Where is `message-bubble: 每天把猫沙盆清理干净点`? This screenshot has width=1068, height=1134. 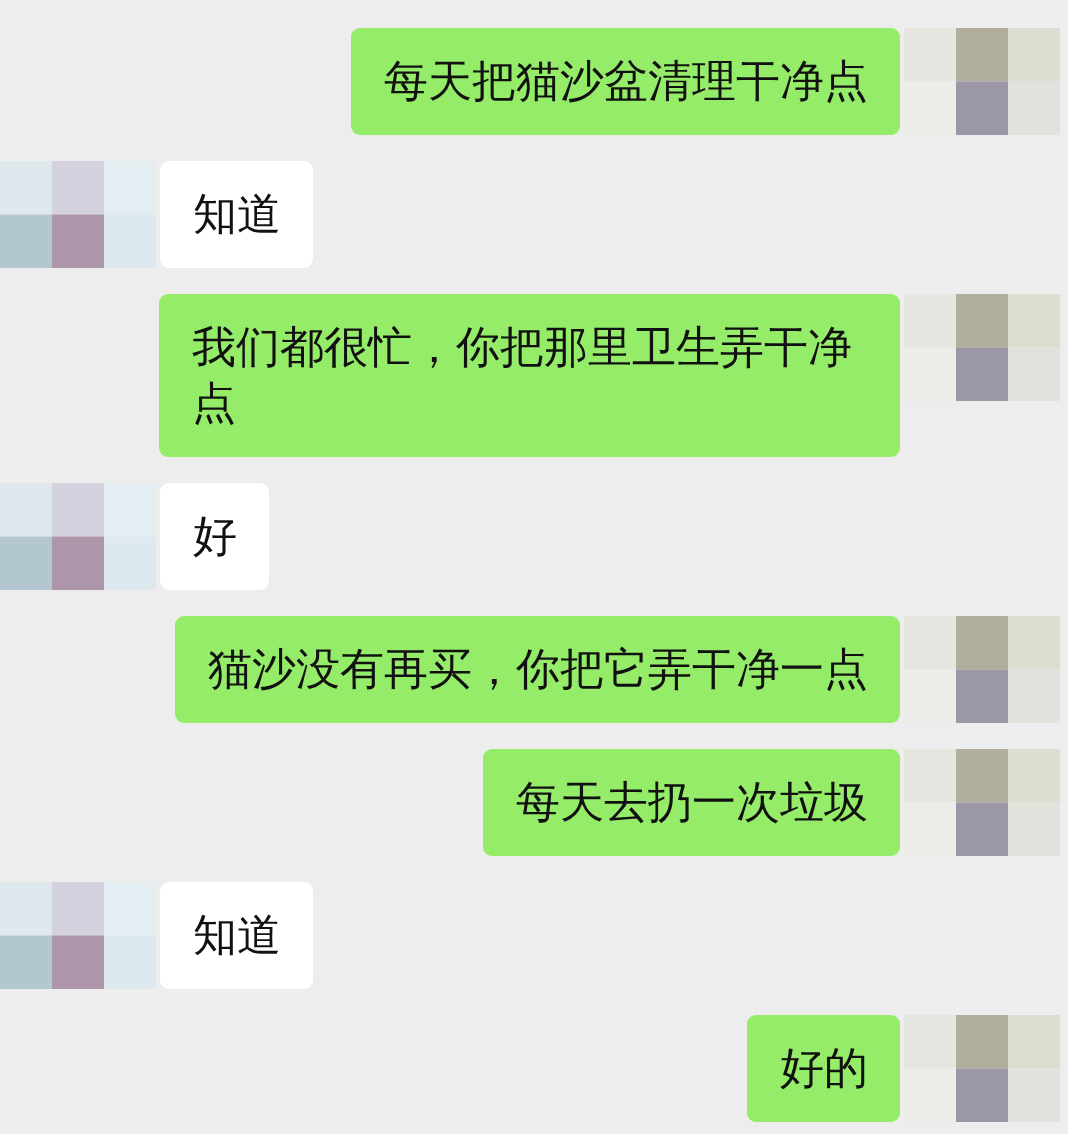
message-bubble: 每天把猫沙盆清理干净点 is located at coordinates (625, 81).